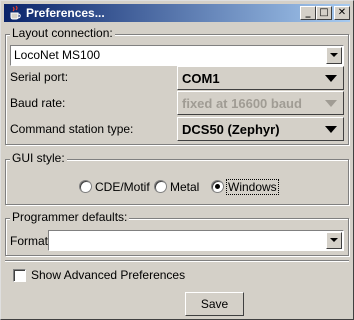  Describe the element at coordinates (39, 77) in the screenshot. I see `serial-port-label: Serial port:` at that location.